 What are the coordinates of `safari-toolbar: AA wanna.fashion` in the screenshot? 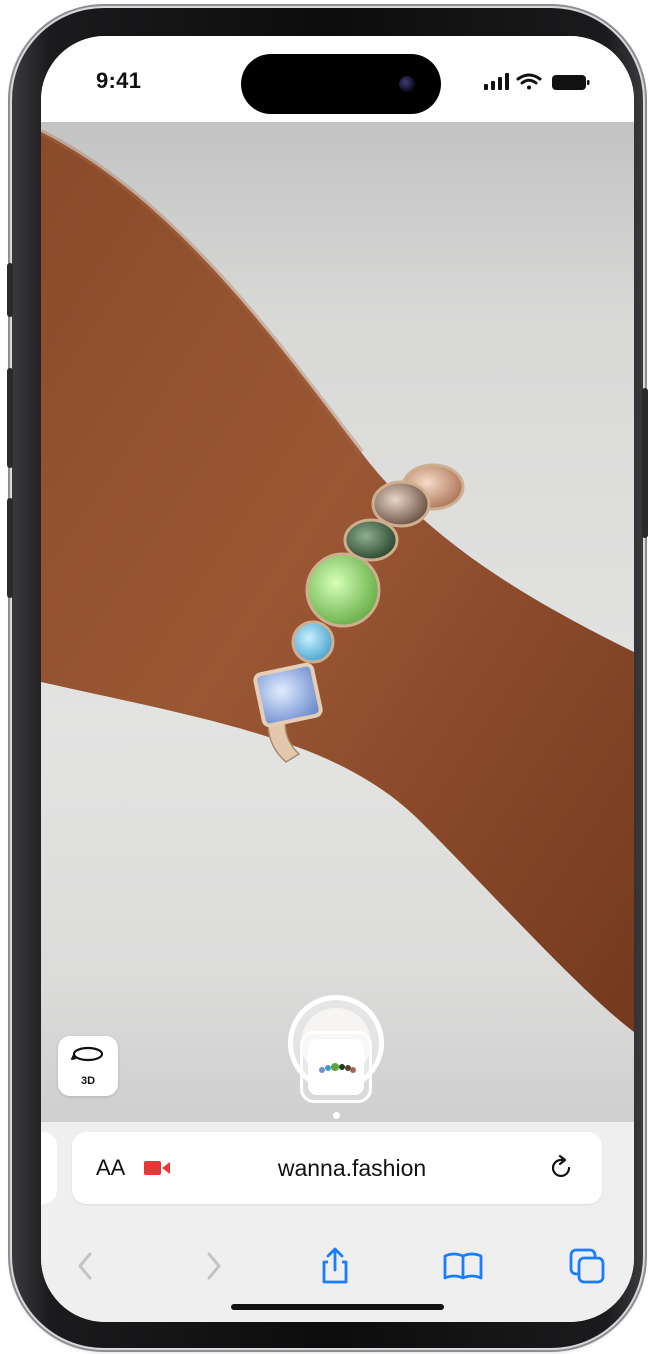 It's located at (337, 1222).